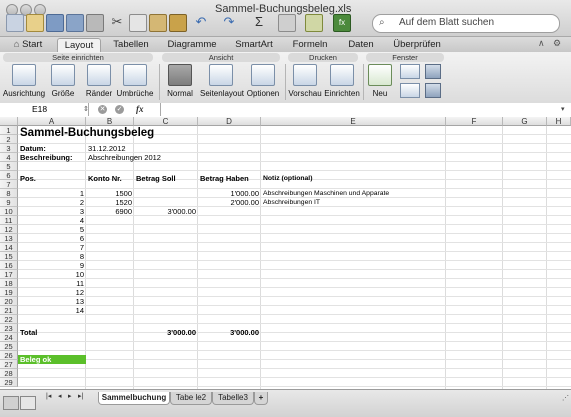 This screenshot has width=571, height=417. I want to click on expand-formula-icon: ▾, so click(563, 109).